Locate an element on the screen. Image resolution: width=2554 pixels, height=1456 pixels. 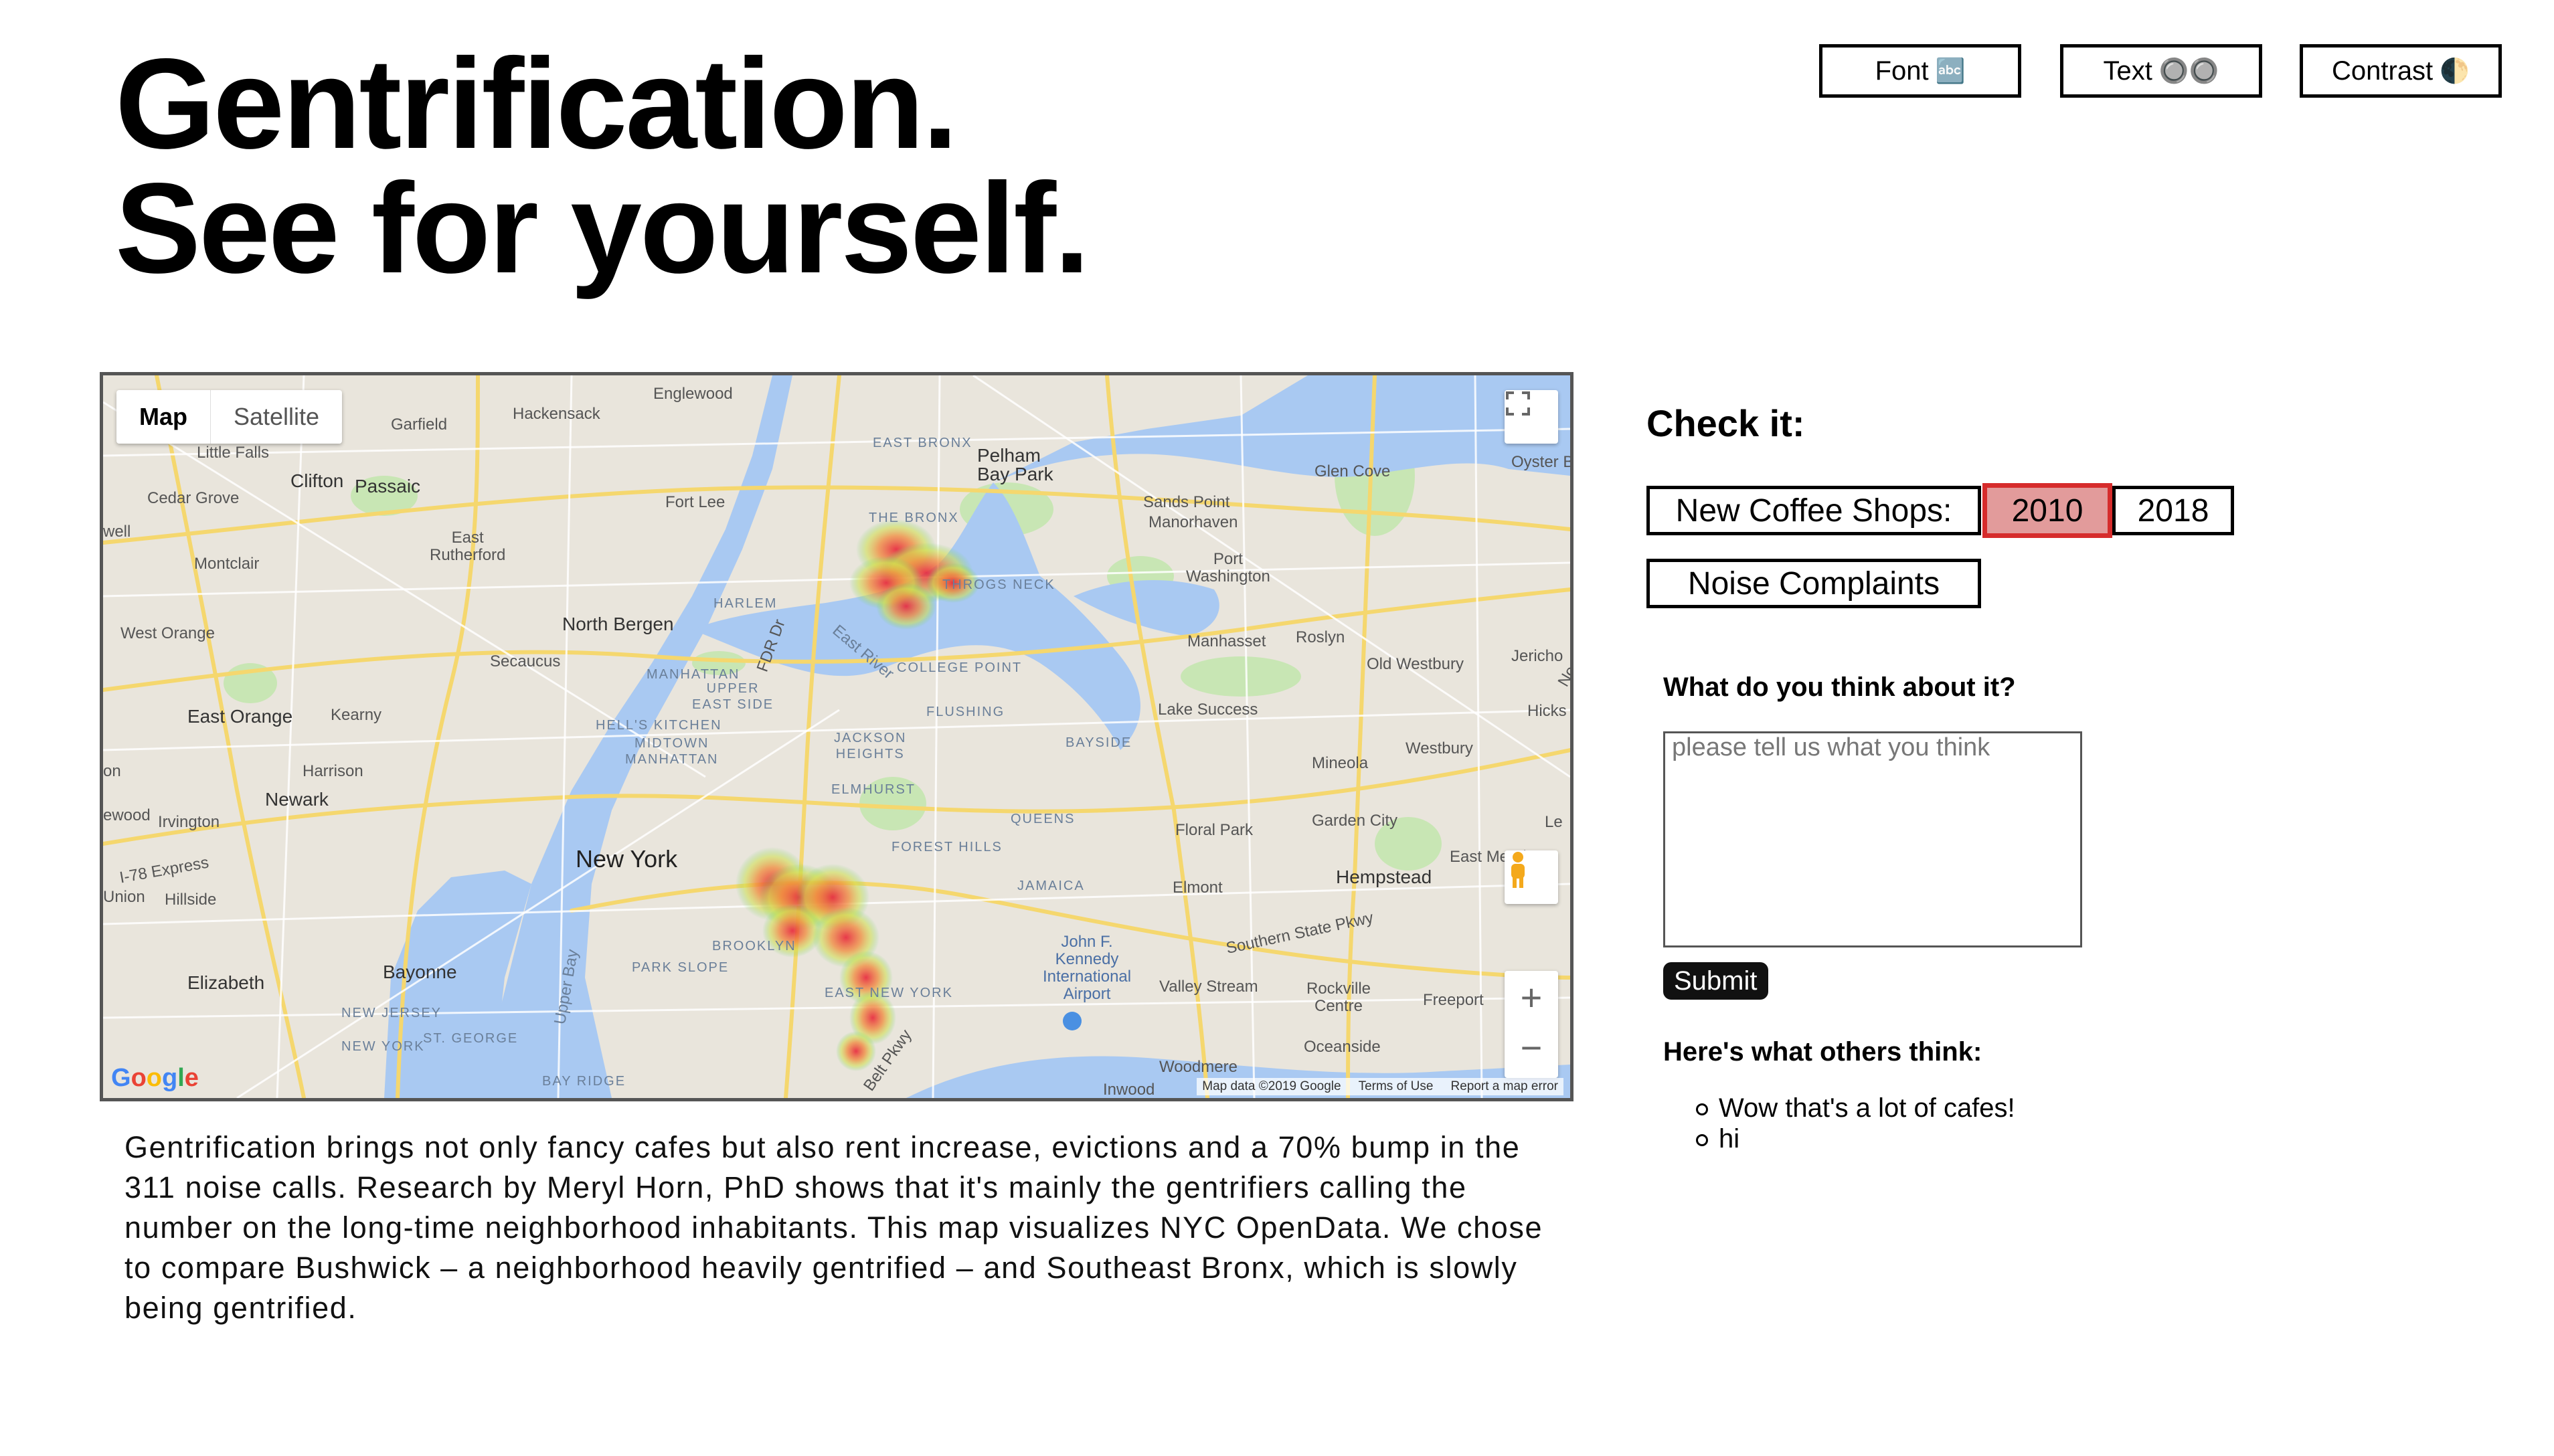
map-label: Le is located at coordinates (1554, 822).